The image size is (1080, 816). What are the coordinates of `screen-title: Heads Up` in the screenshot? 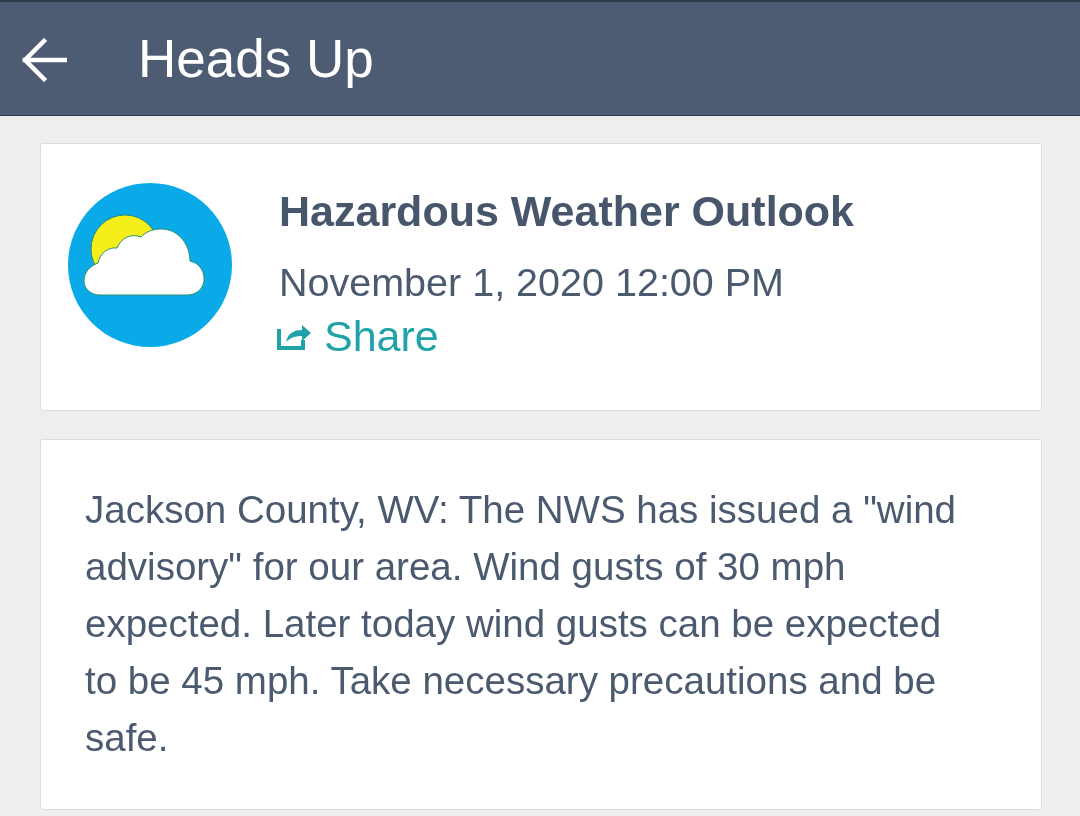 It's located at (256, 58).